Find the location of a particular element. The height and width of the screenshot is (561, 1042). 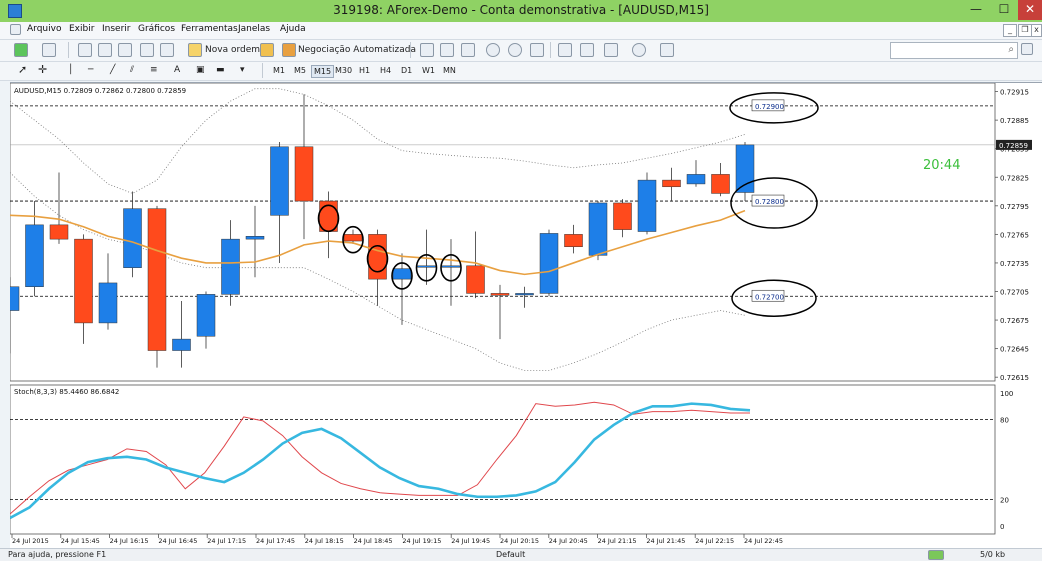

auto-trading-button: Negociação Automatizada is located at coordinates (357, 50).